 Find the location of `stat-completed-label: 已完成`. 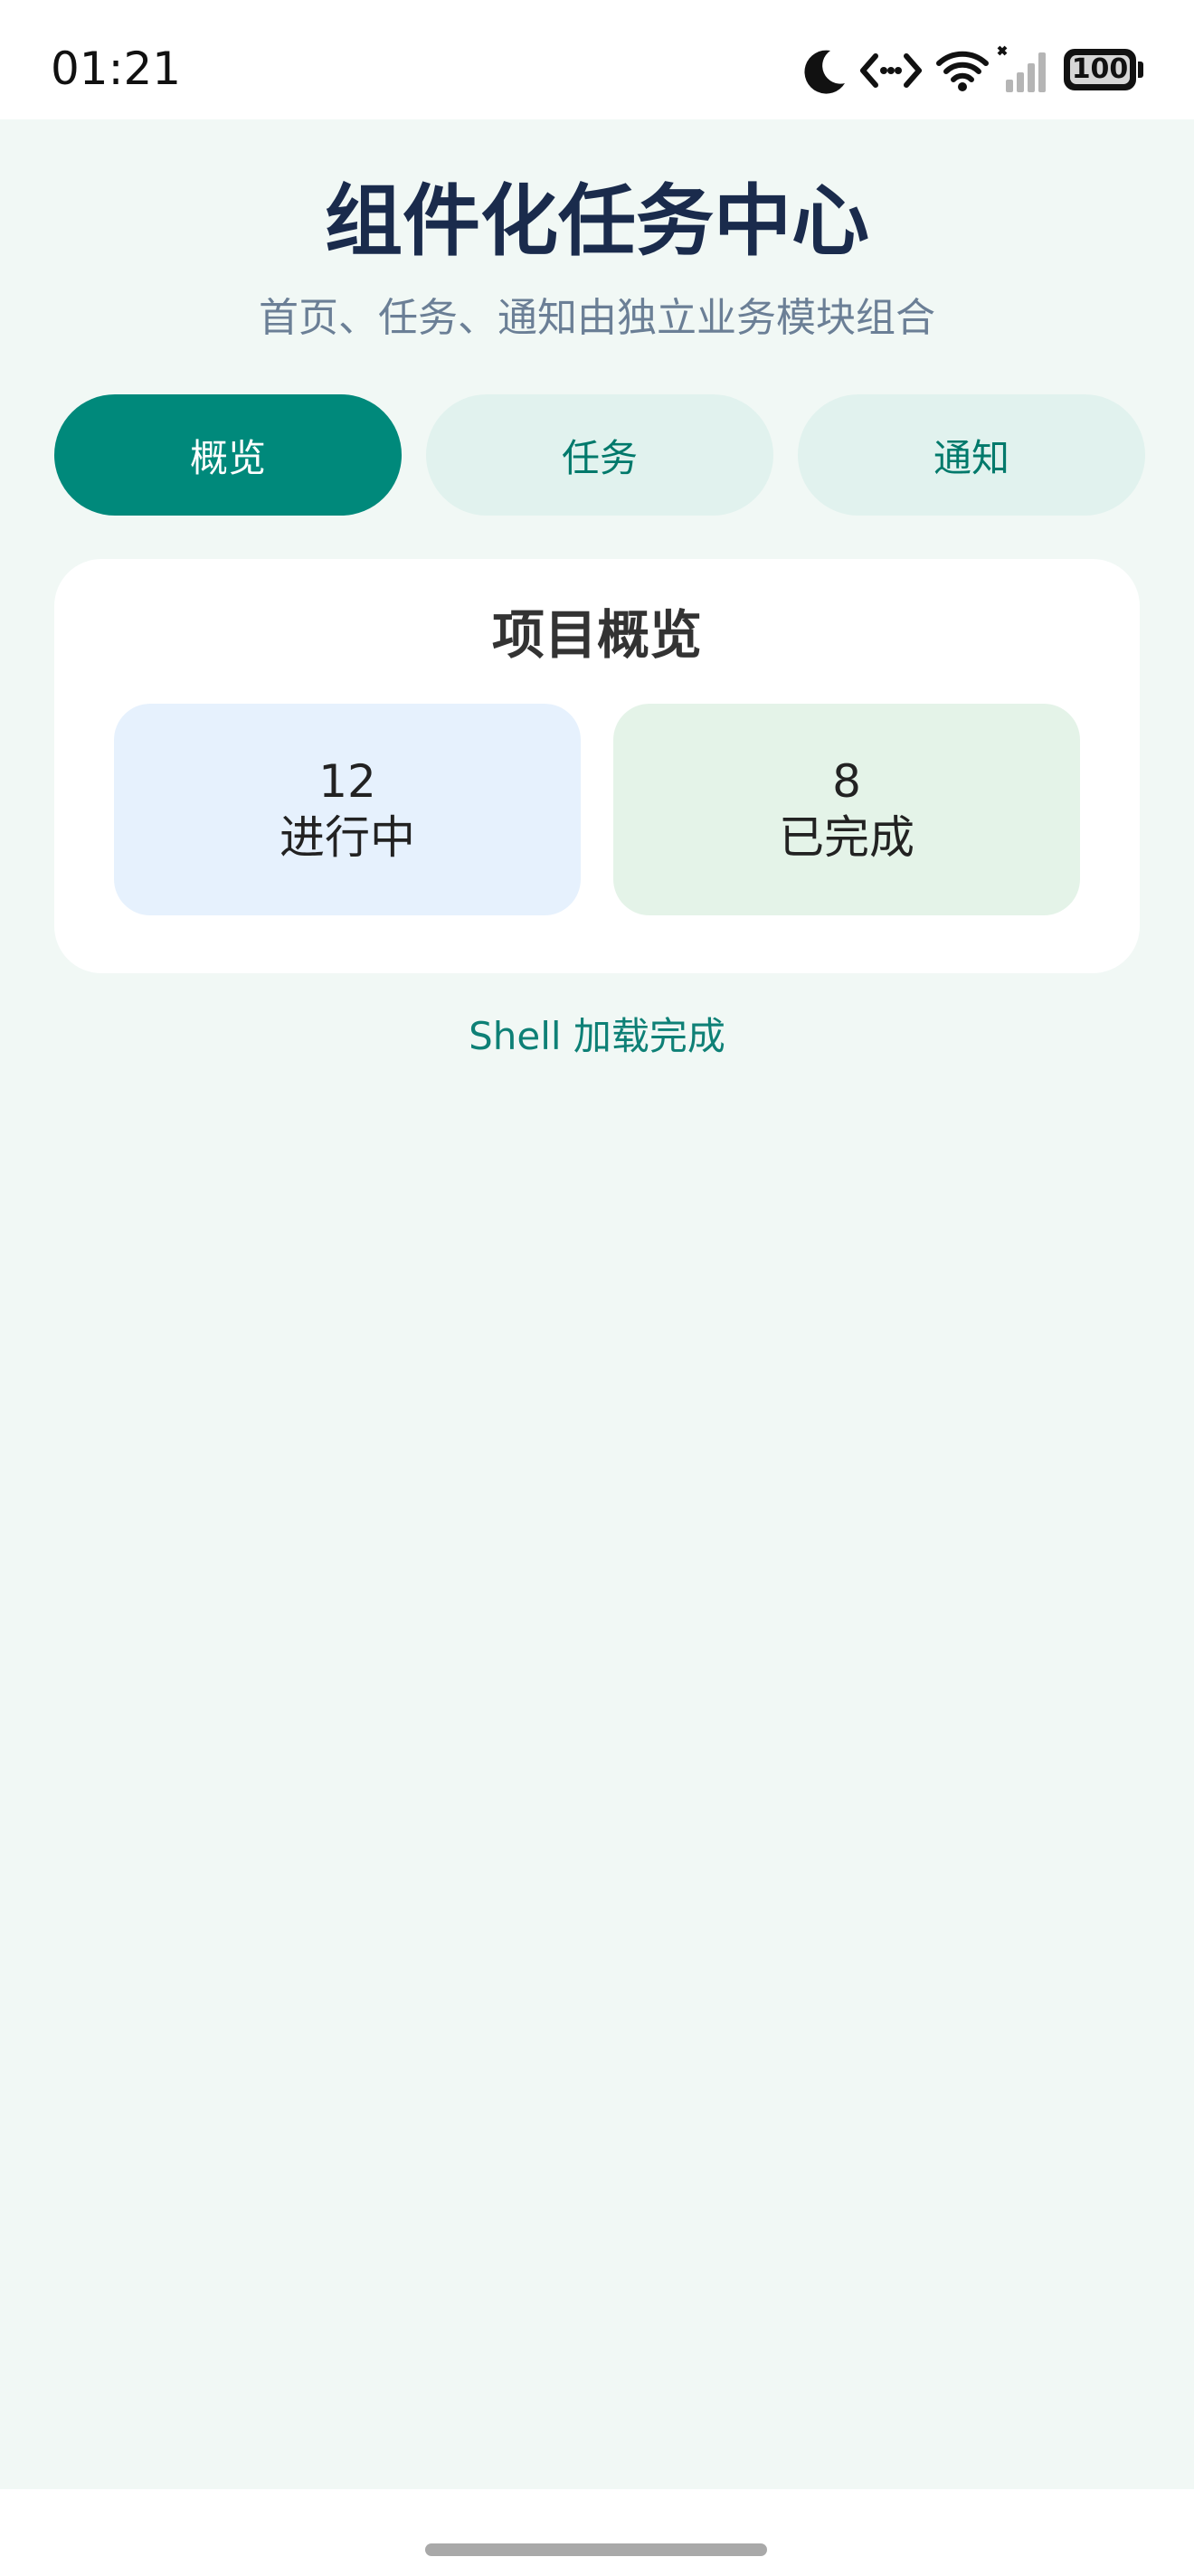

stat-completed-label: 已完成 is located at coordinates (846, 838).